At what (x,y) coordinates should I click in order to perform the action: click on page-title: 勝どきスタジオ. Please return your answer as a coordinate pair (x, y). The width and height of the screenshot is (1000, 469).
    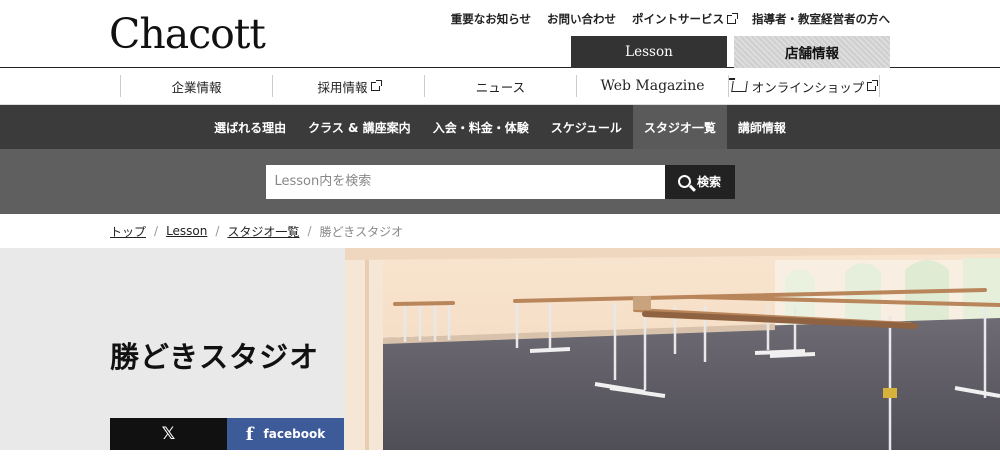
    Looking at the image, I should click on (215, 357).